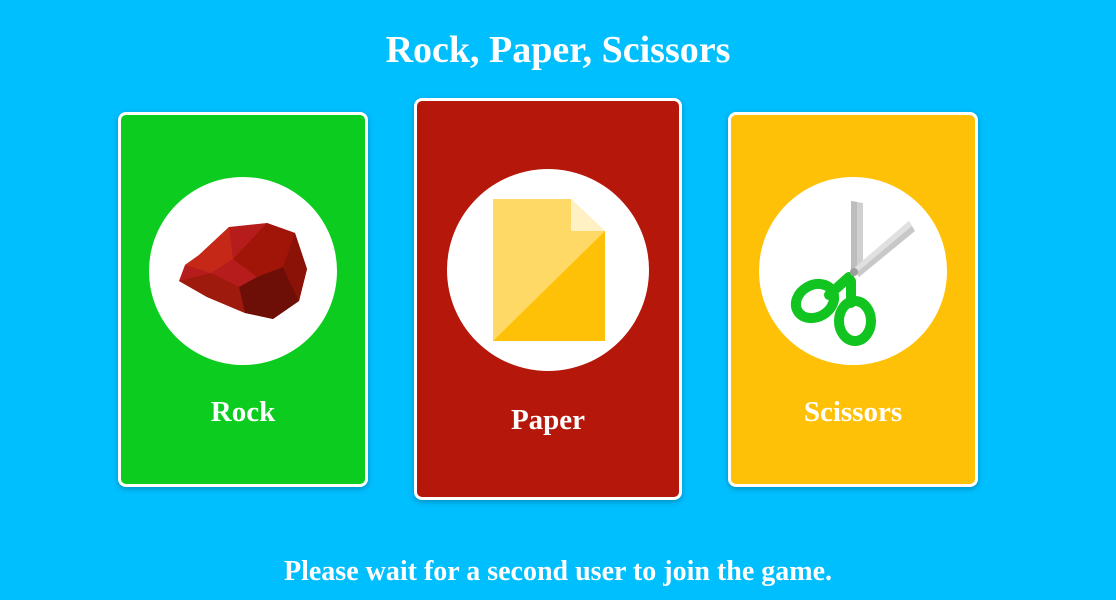 The width and height of the screenshot is (1116, 600). What do you see at coordinates (558, 50) in the screenshot?
I see `page-title: Rock, Paper, Scissors` at bounding box center [558, 50].